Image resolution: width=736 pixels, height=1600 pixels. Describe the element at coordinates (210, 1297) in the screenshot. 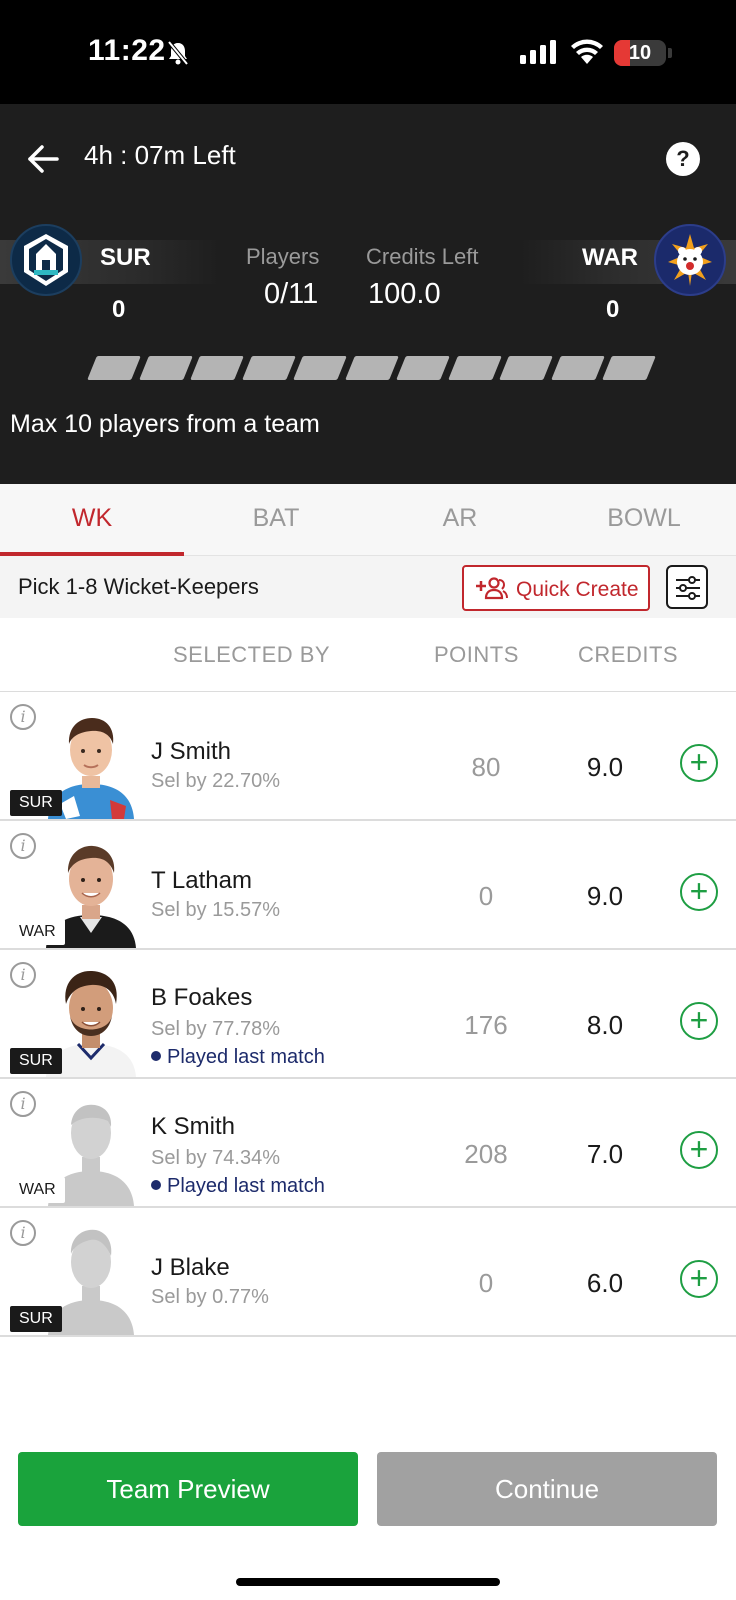

I see `selected-by: Sel by 0.77%` at that location.